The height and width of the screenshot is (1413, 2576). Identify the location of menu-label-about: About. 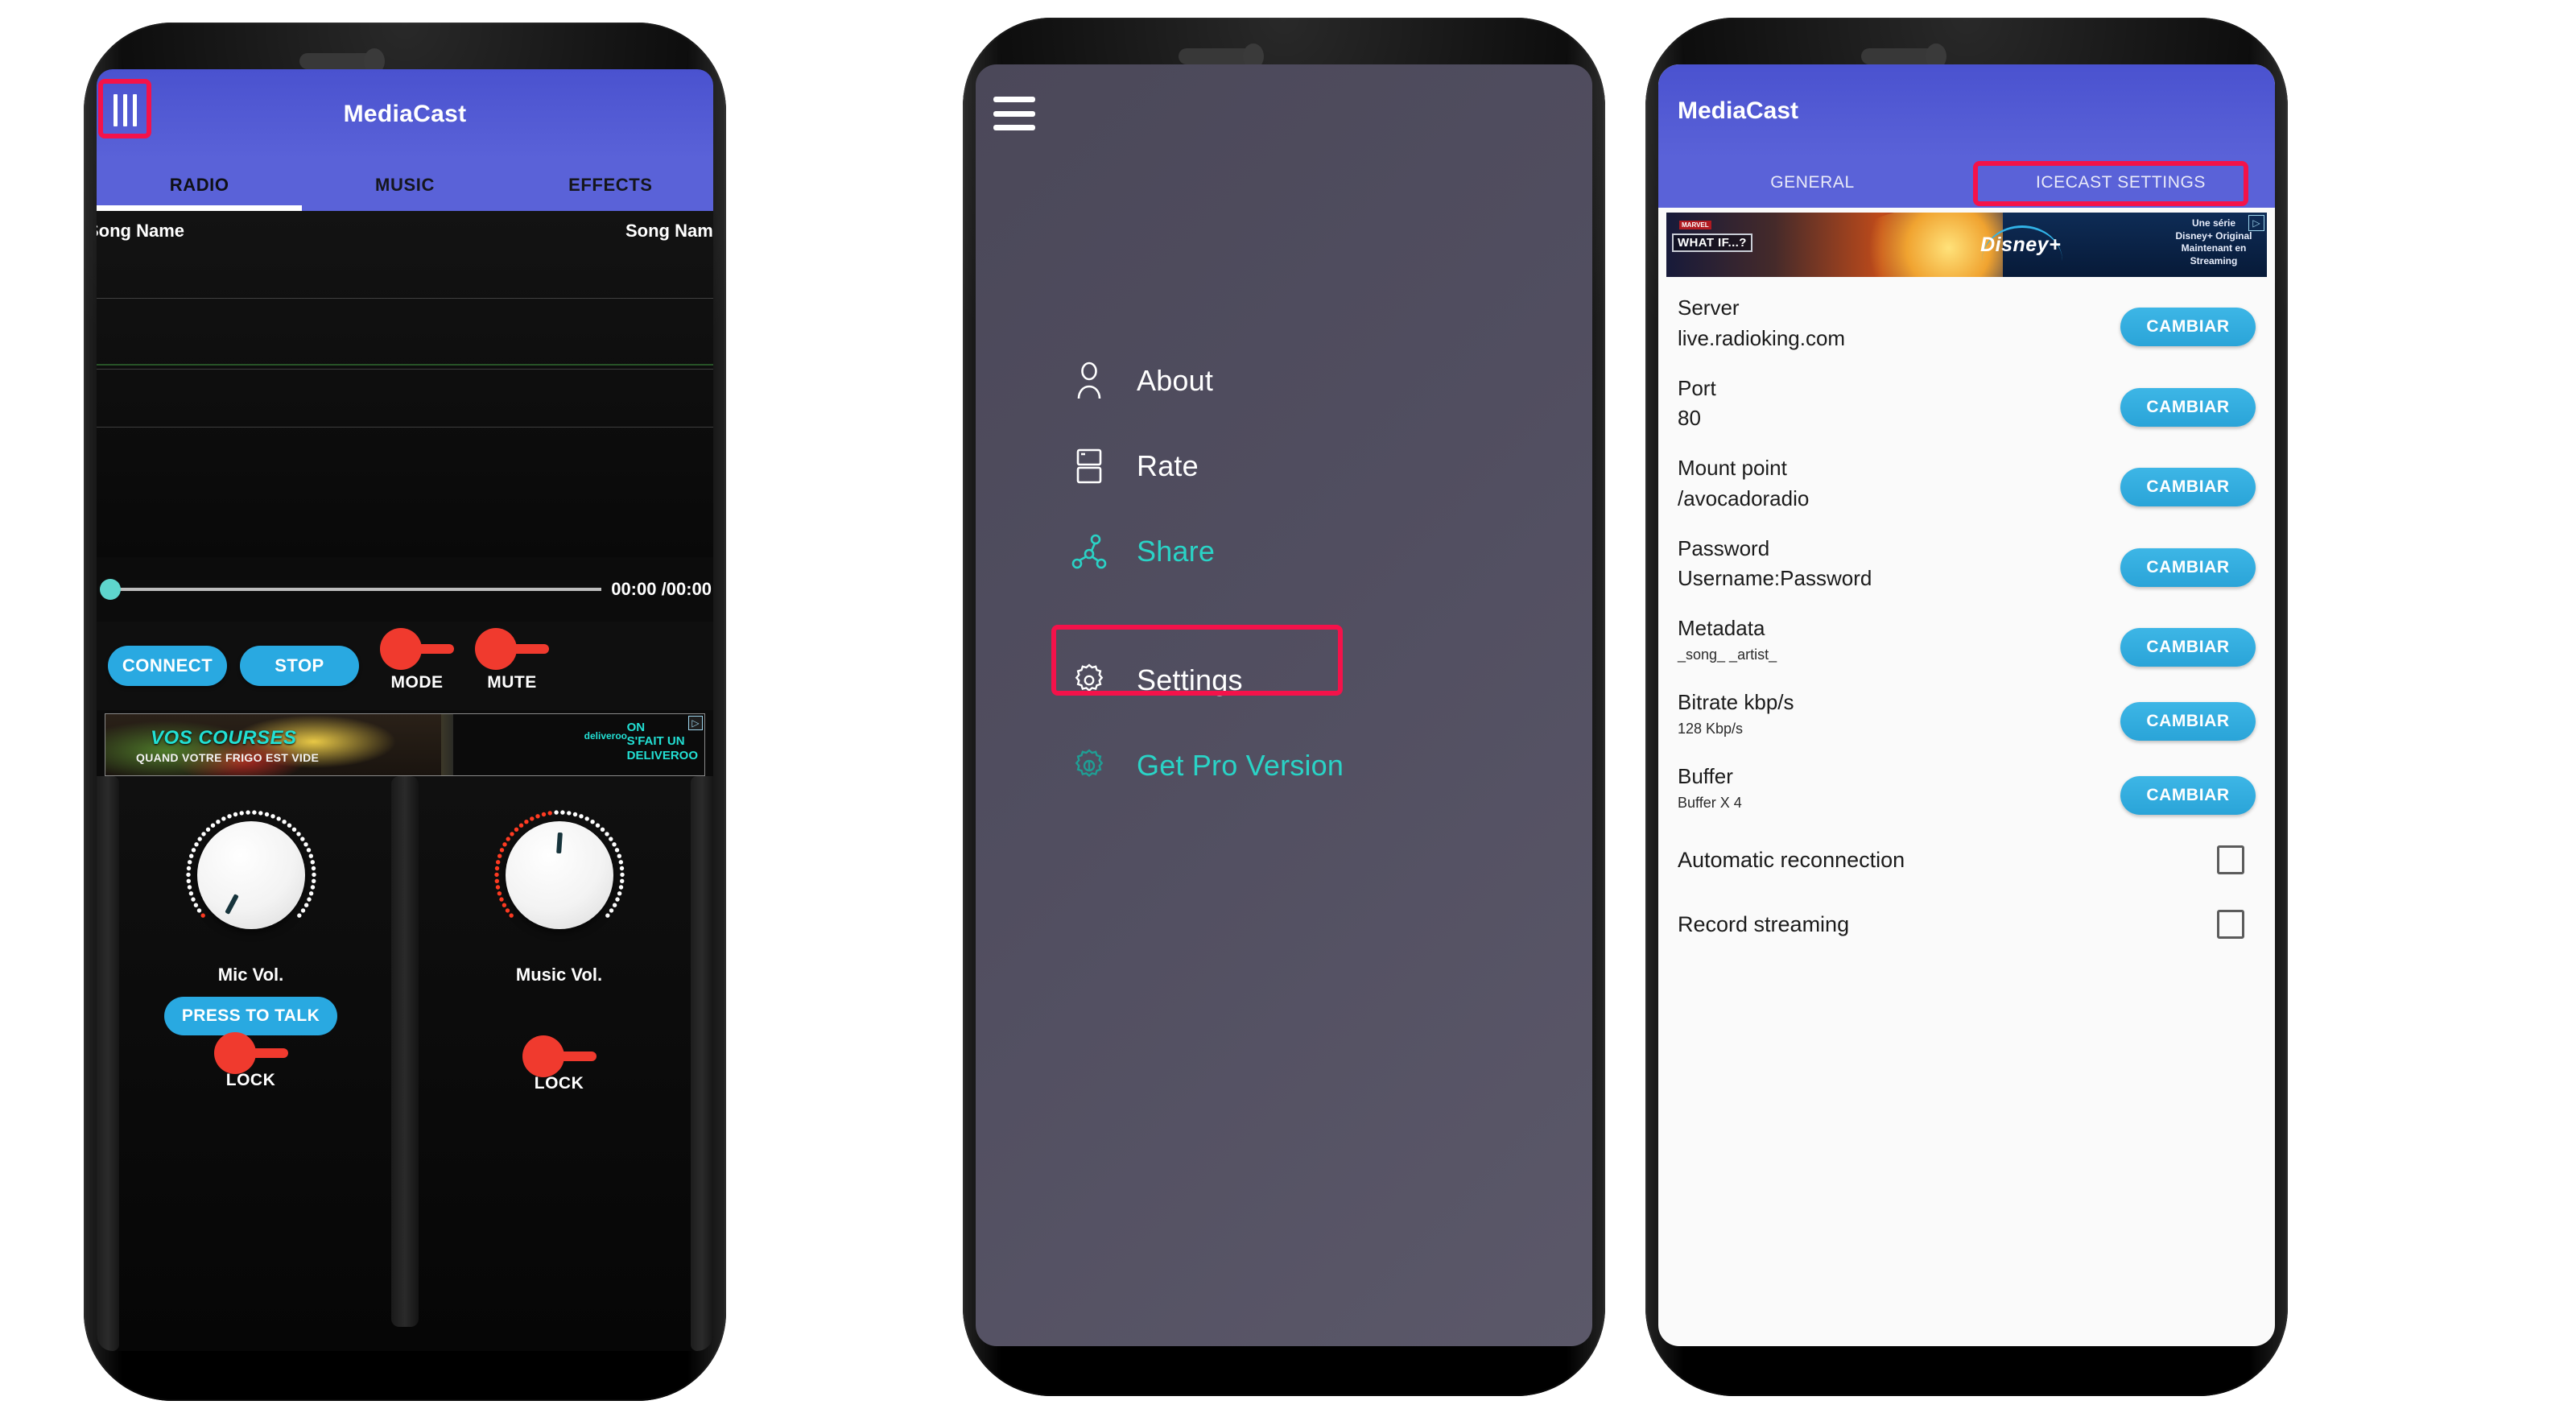
(1175, 380).